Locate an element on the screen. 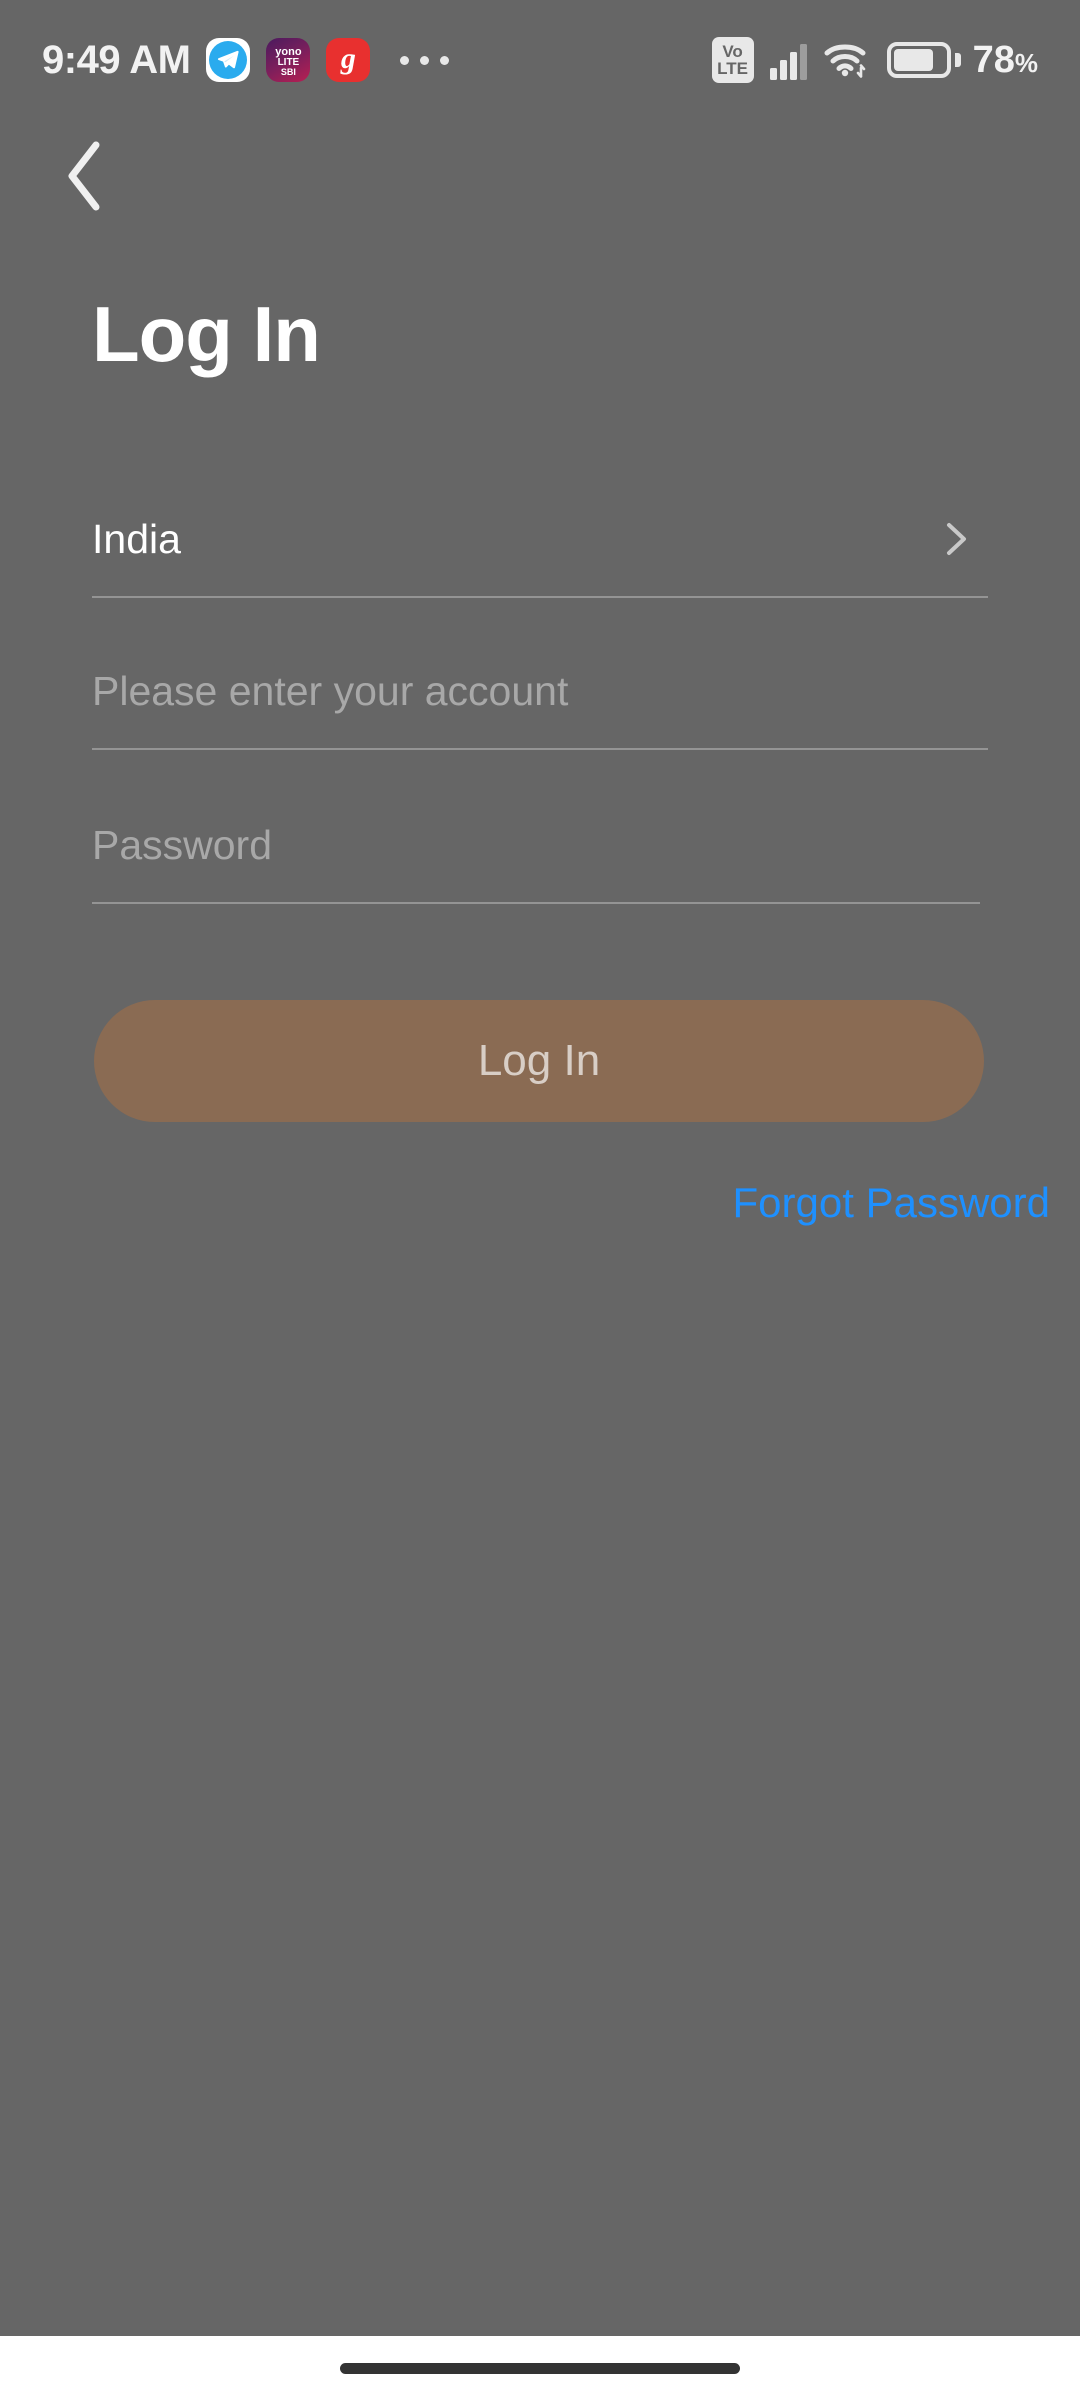 The width and height of the screenshot is (1080, 2400). yono-line3: SBI is located at coordinates (288, 71).